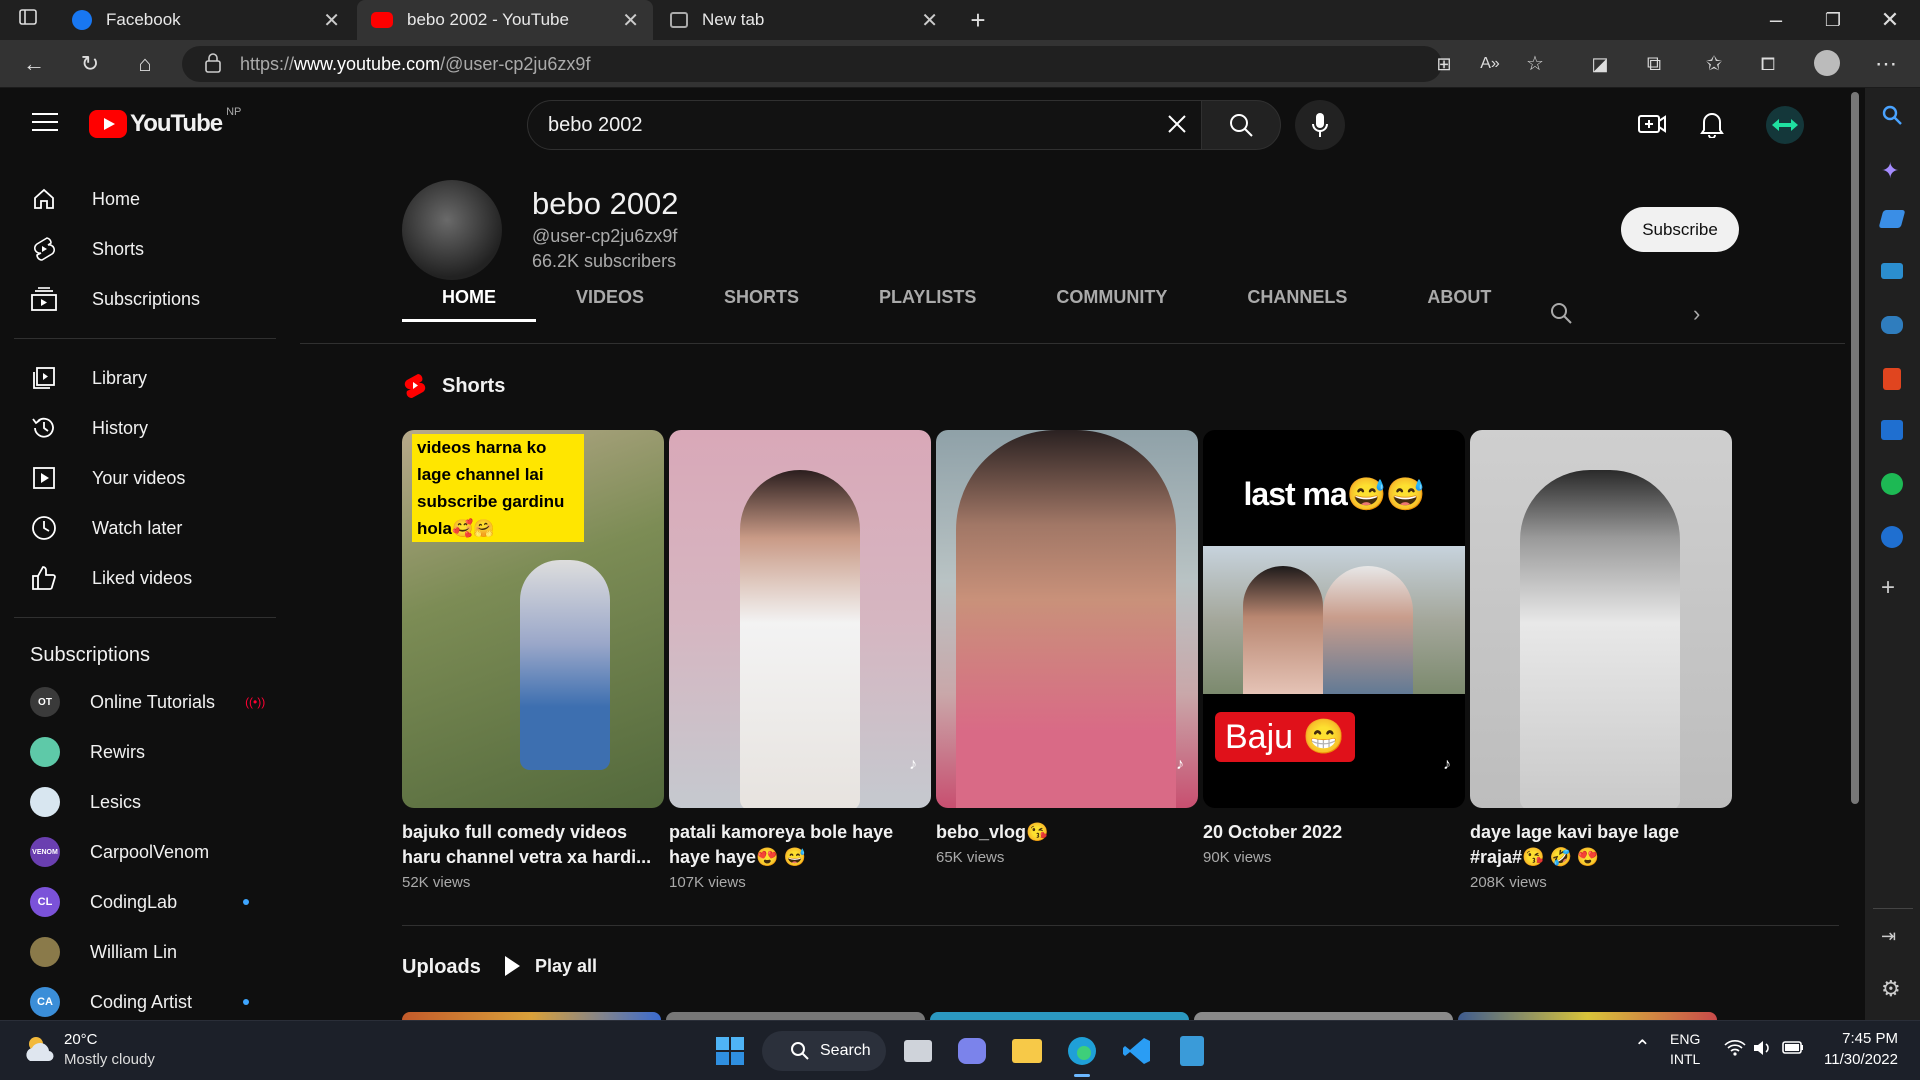  Describe the element at coordinates (1892, 430) in the screenshot. I see `outlook-icon` at that location.